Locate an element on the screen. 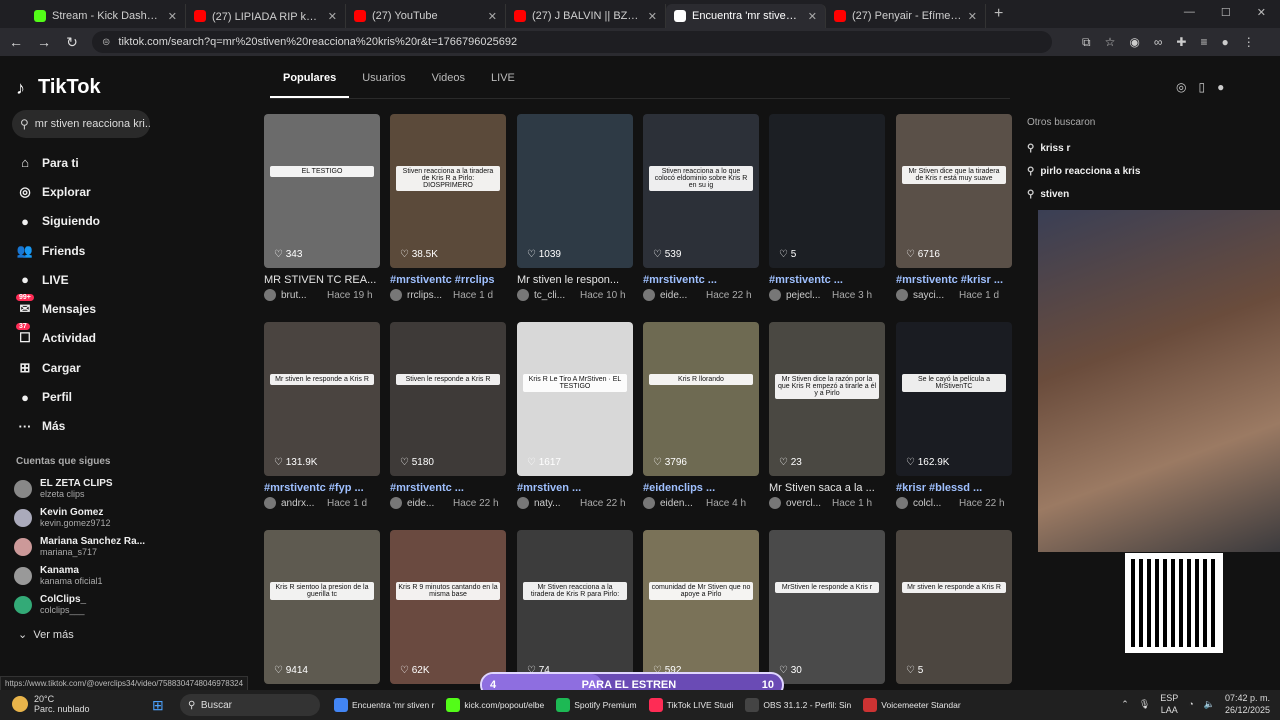 The width and height of the screenshot is (1280, 720). taskbar-app: Voicemeeter Standar is located at coordinates (911, 705).